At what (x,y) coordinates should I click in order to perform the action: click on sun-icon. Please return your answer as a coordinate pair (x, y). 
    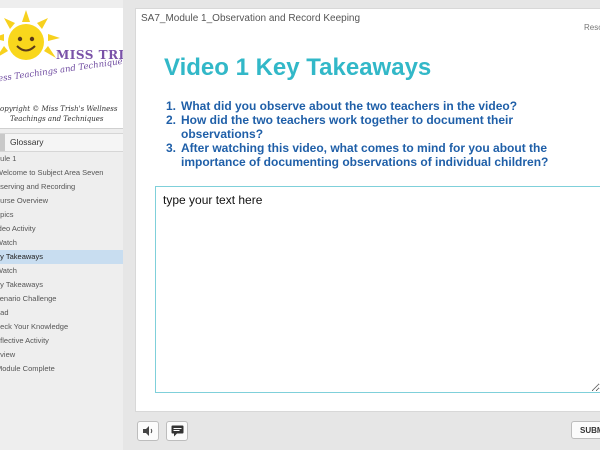
    Looking at the image, I should click on (30, 35).